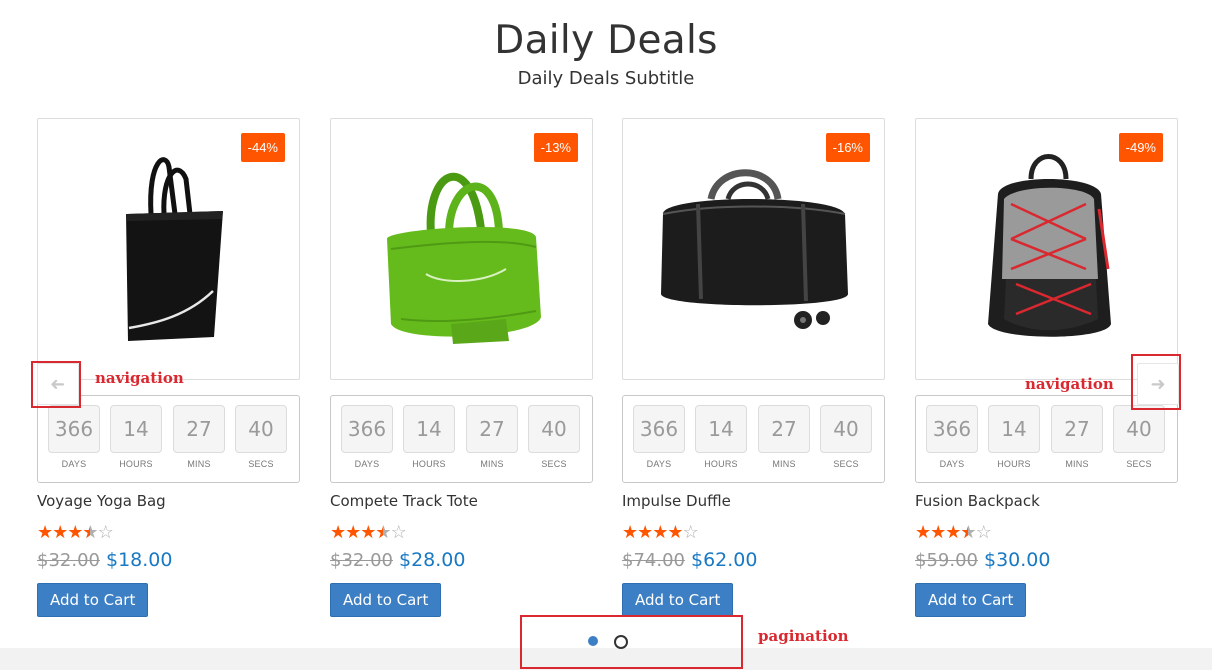 This screenshot has height=670, width=1212. Describe the element at coordinates (555, 147) in the screenshot. I see `discount-badge: -13%` at that location.